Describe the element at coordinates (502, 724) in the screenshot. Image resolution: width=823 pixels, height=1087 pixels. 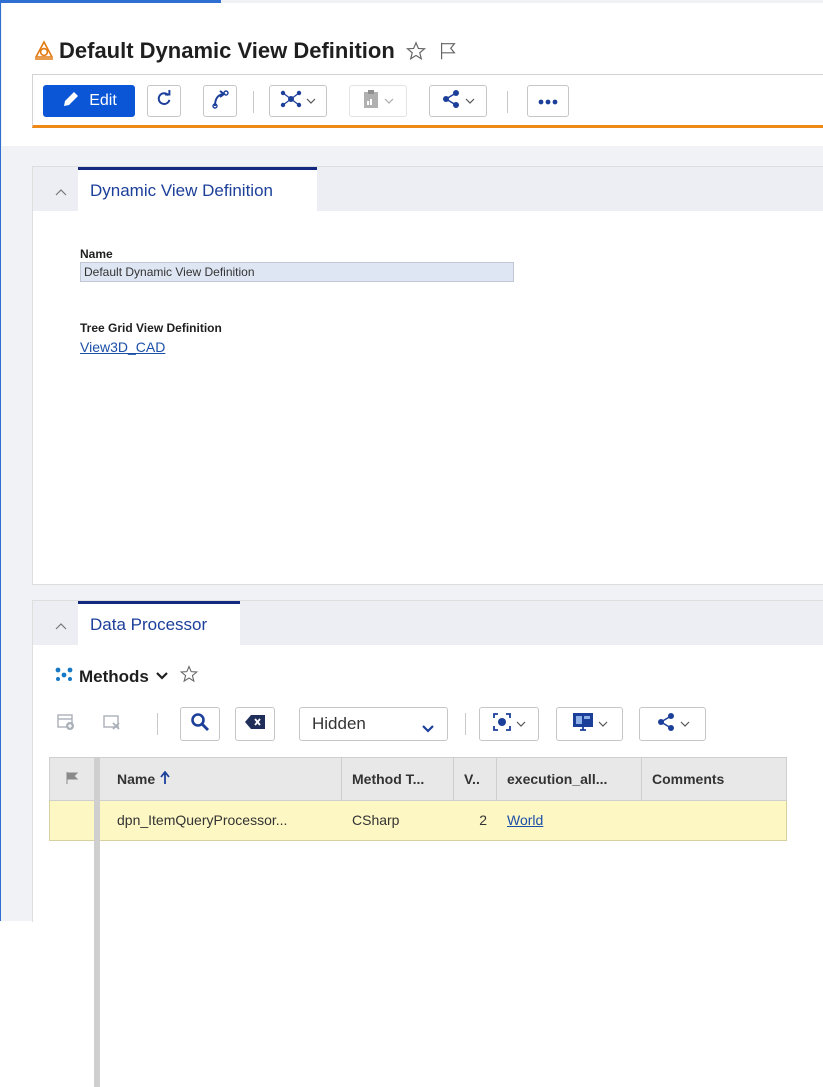
I see `camera-icon` at that location.